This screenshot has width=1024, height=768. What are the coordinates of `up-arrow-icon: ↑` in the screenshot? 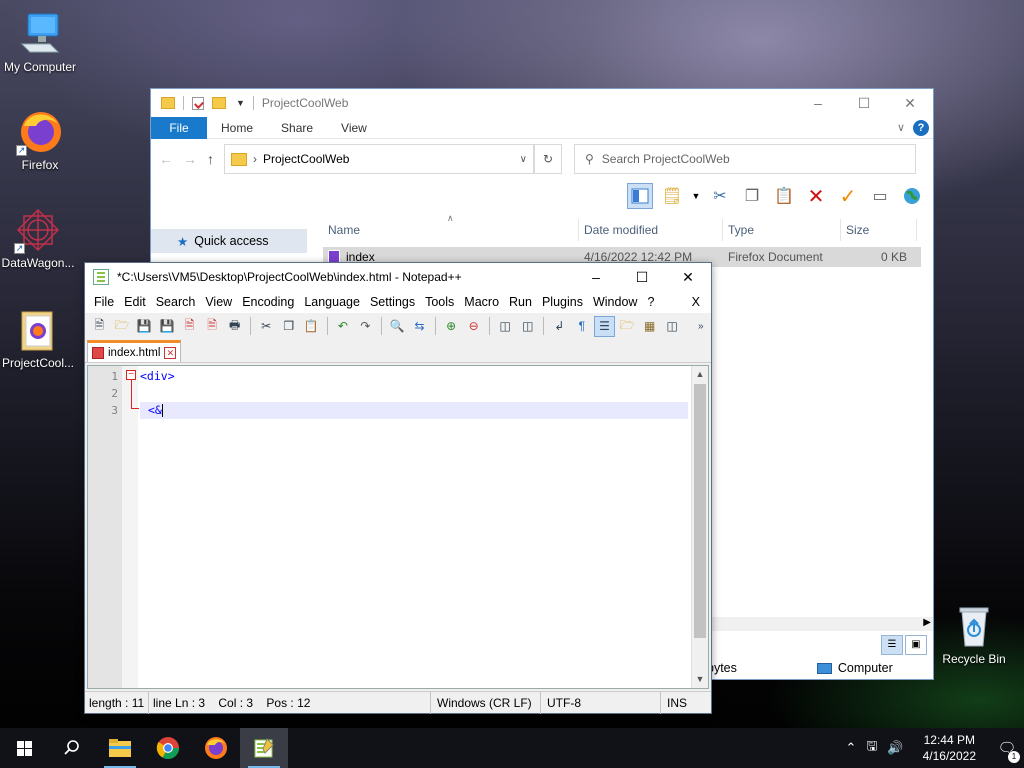 It's located at (210, 159).